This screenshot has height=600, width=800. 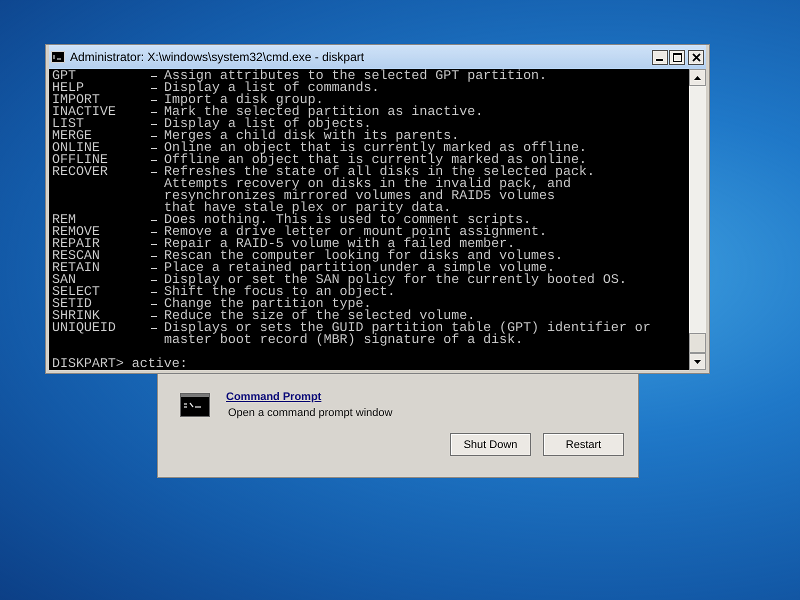 What do you see at coordinates (76, 256) in the screenshot?
I see `command-name: RESCAN` at bounding box center [76, 256].